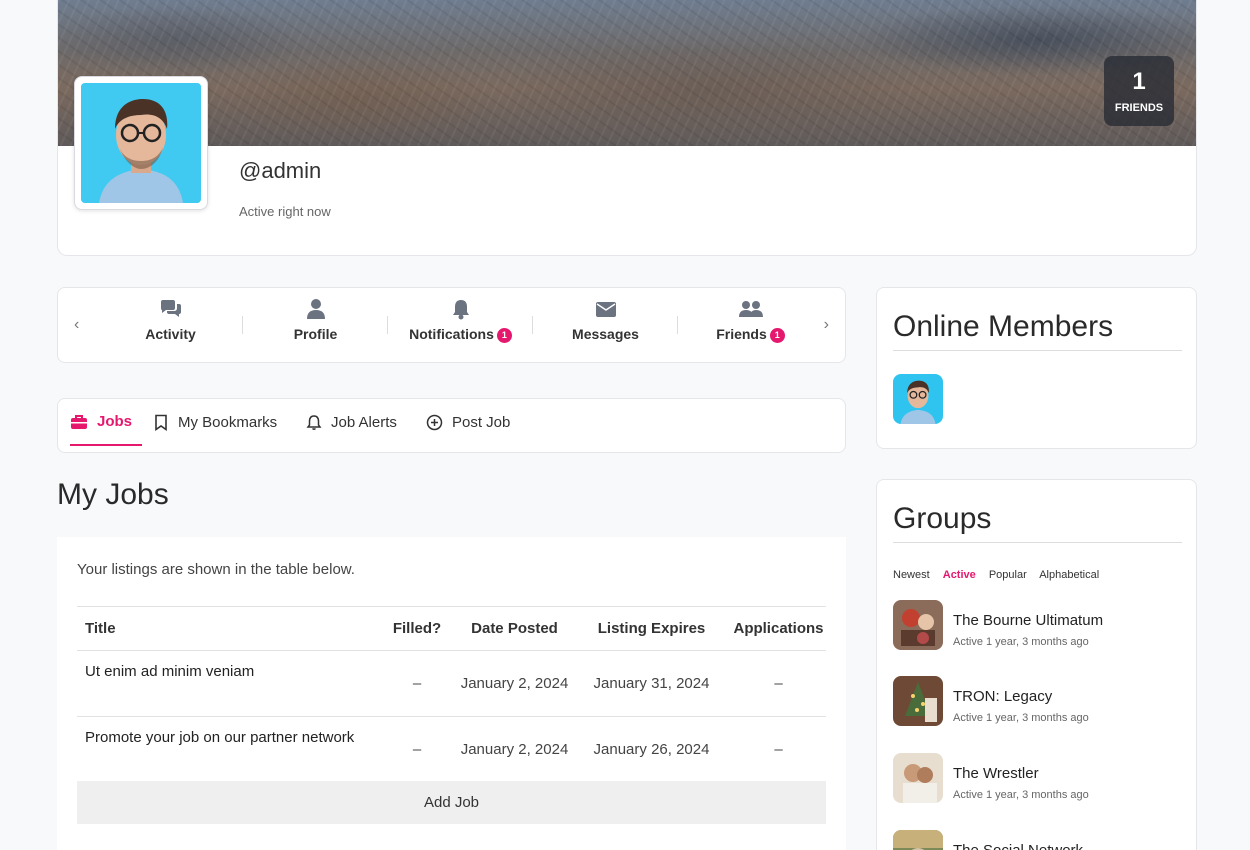 This screenshot has height=850, width=1250. Describe the element at coordinates (115, 421) in the screenshot. I see `tab-label-jobs: Jobs` at that location.